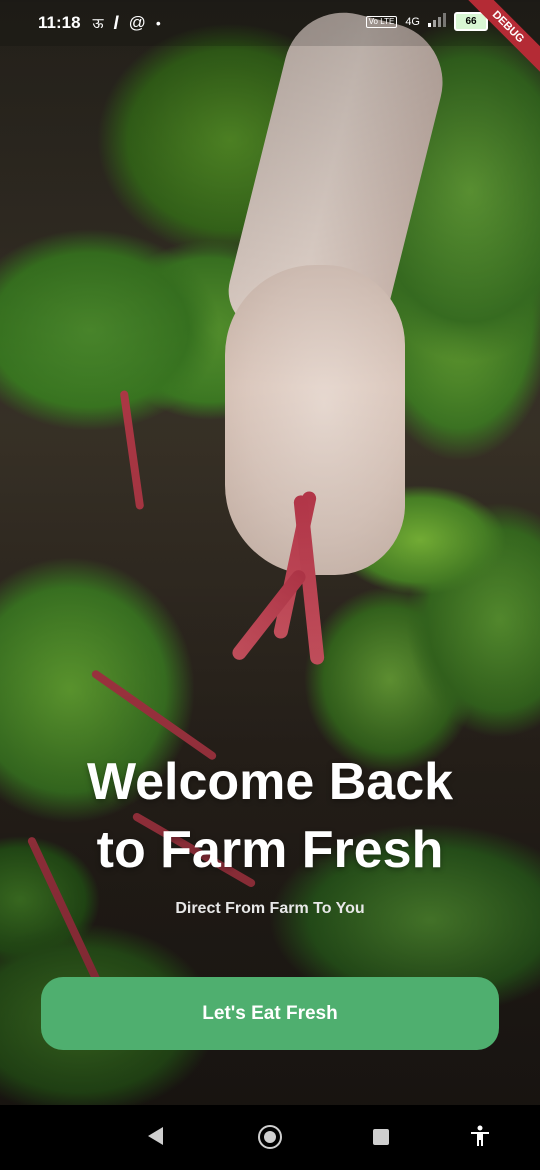 The height and width of the screenshot is (1170, 540). Describe the element at coordinates (155, 1136) in the screenshot. I see `back-icon` at that location.